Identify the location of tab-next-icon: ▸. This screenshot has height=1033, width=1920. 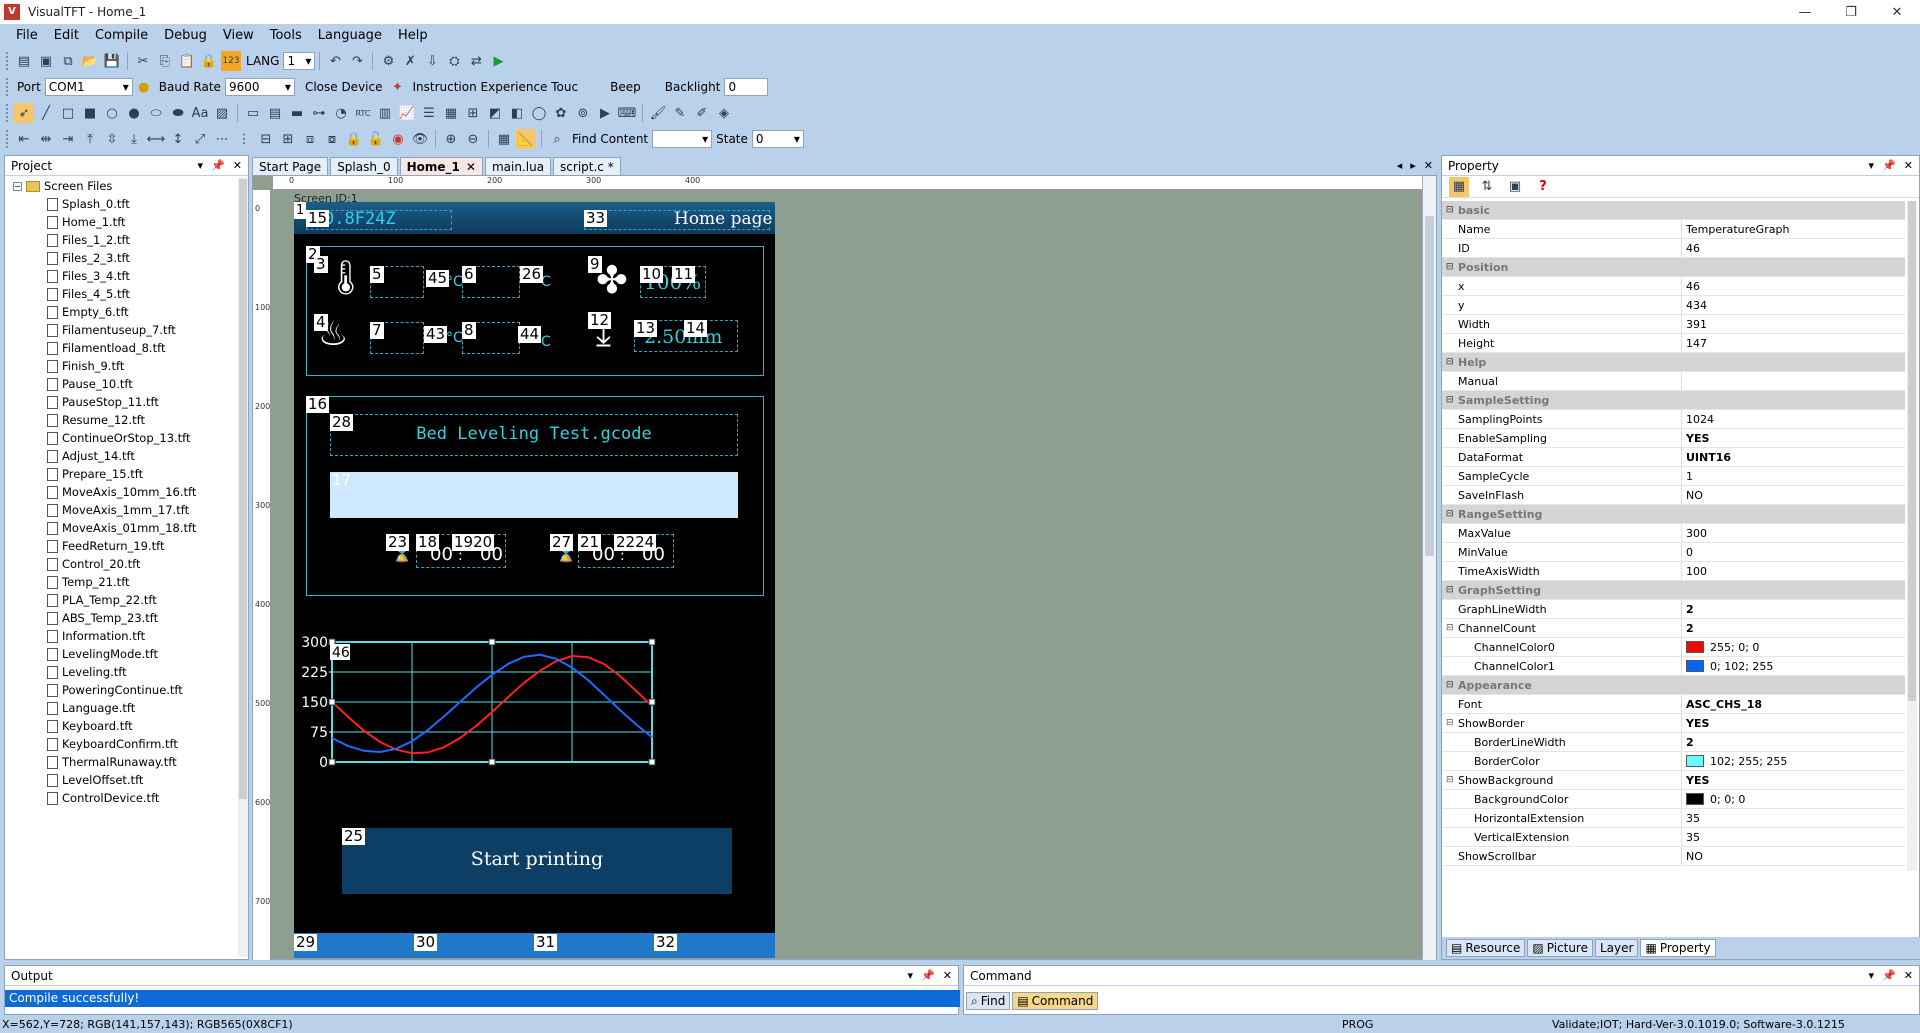
(1413, 165).